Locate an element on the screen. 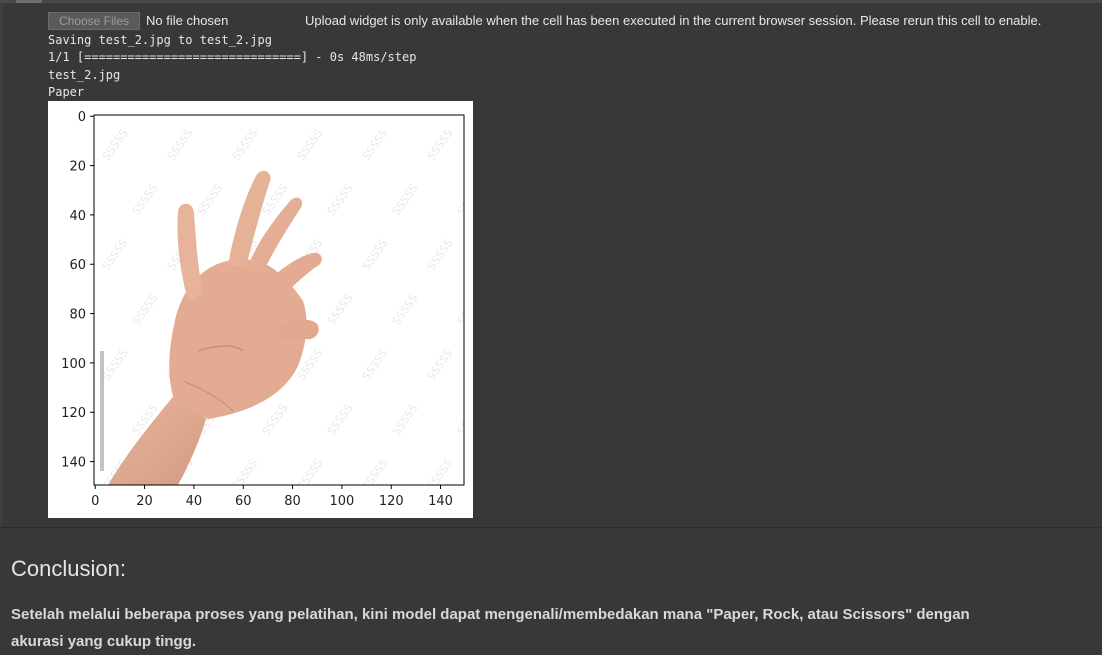  file-status-text: No file chosen is located at coordinates (187, 20).